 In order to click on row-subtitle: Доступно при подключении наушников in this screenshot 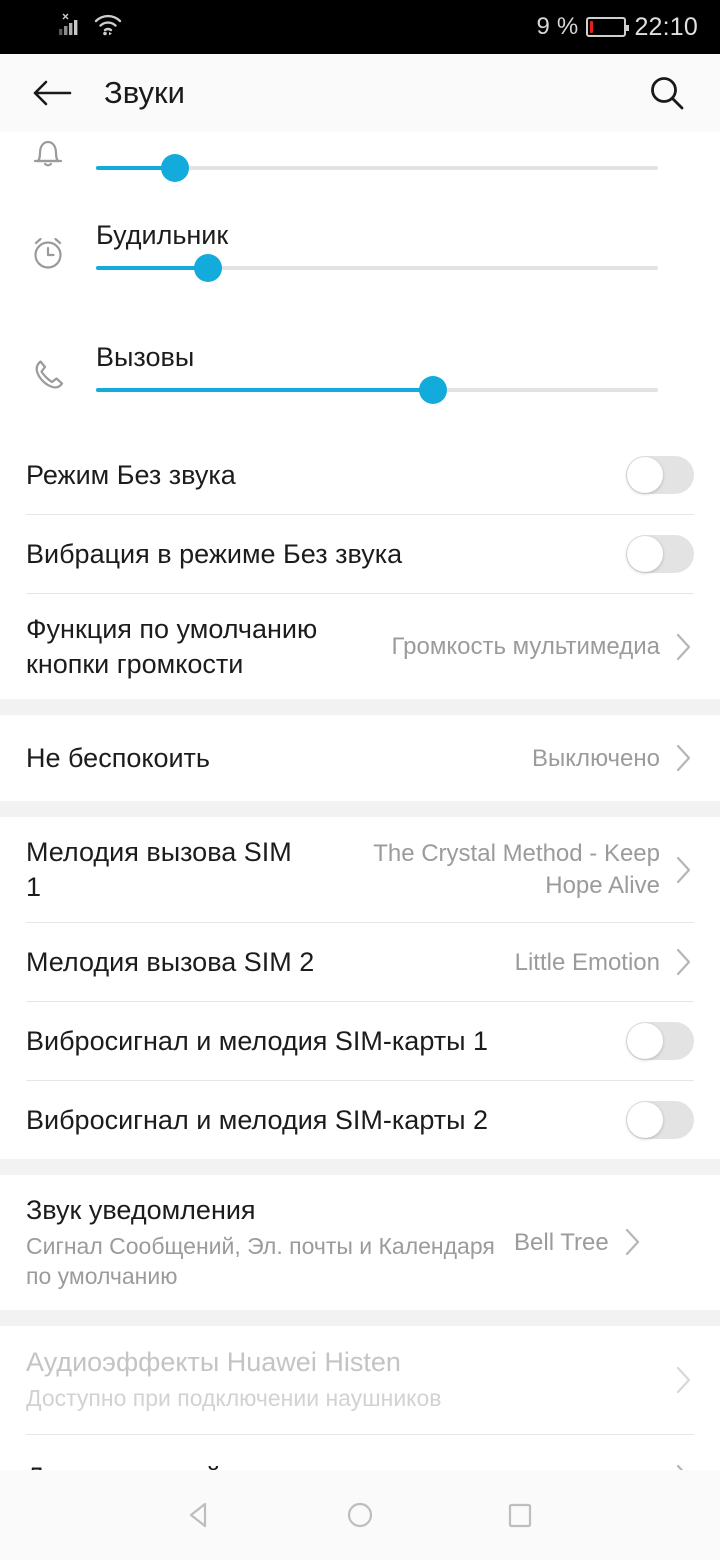, I will do `click(234, 1397)`.